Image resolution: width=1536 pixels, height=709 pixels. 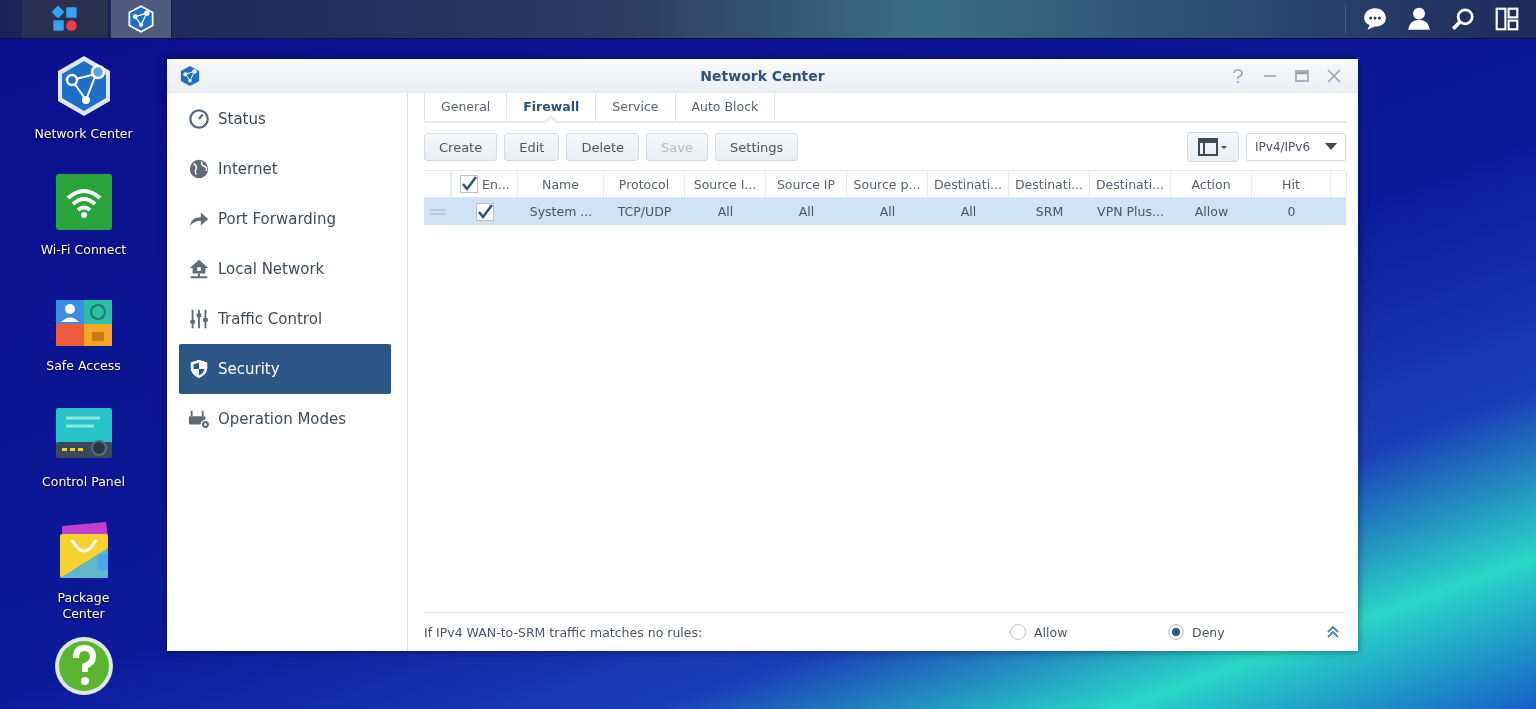 I want to click on column-header: Protocol, so click(x=644, y=184).